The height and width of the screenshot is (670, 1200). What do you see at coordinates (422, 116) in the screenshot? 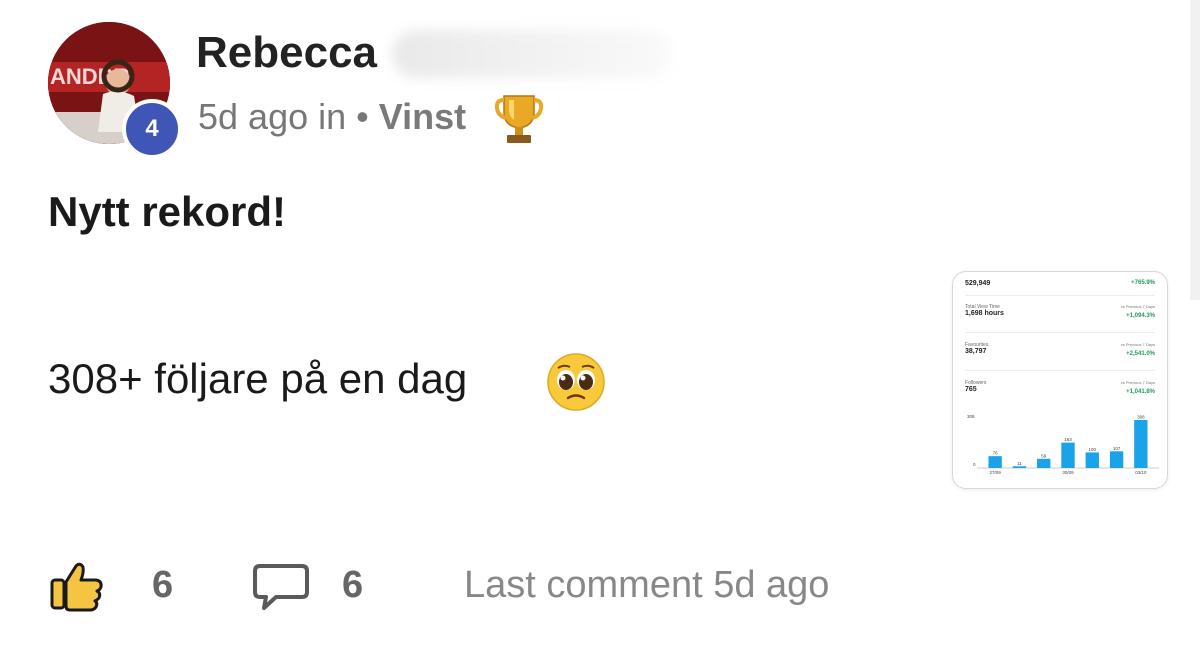
I see `category-link: Vinst` at bounding box center [422, 116].